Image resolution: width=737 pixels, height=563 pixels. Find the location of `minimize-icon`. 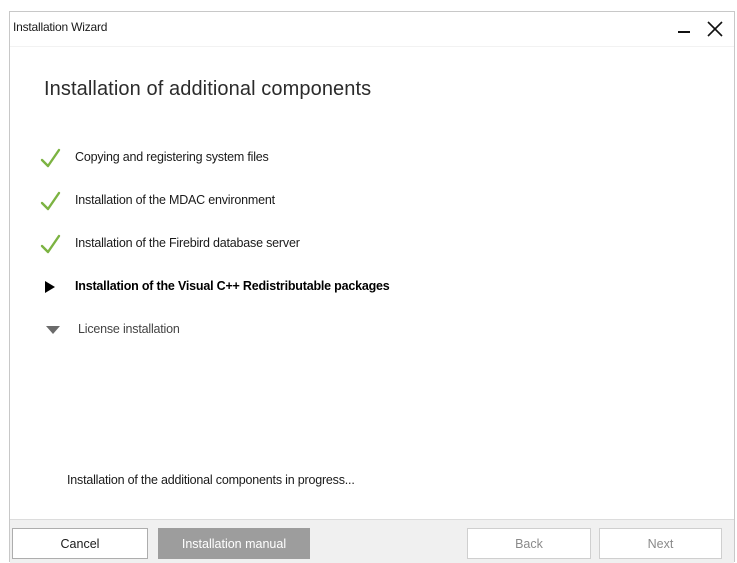

minimize-icon is located at coordinates (684, 32).